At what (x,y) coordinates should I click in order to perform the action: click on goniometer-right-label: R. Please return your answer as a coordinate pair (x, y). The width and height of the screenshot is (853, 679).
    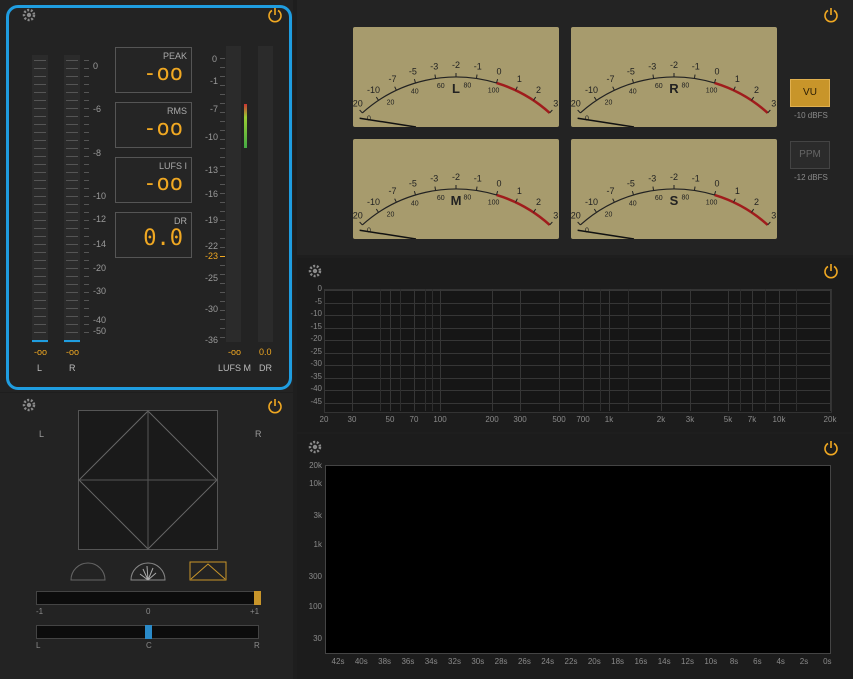
    Looking at the image, I should click on (258, 434).